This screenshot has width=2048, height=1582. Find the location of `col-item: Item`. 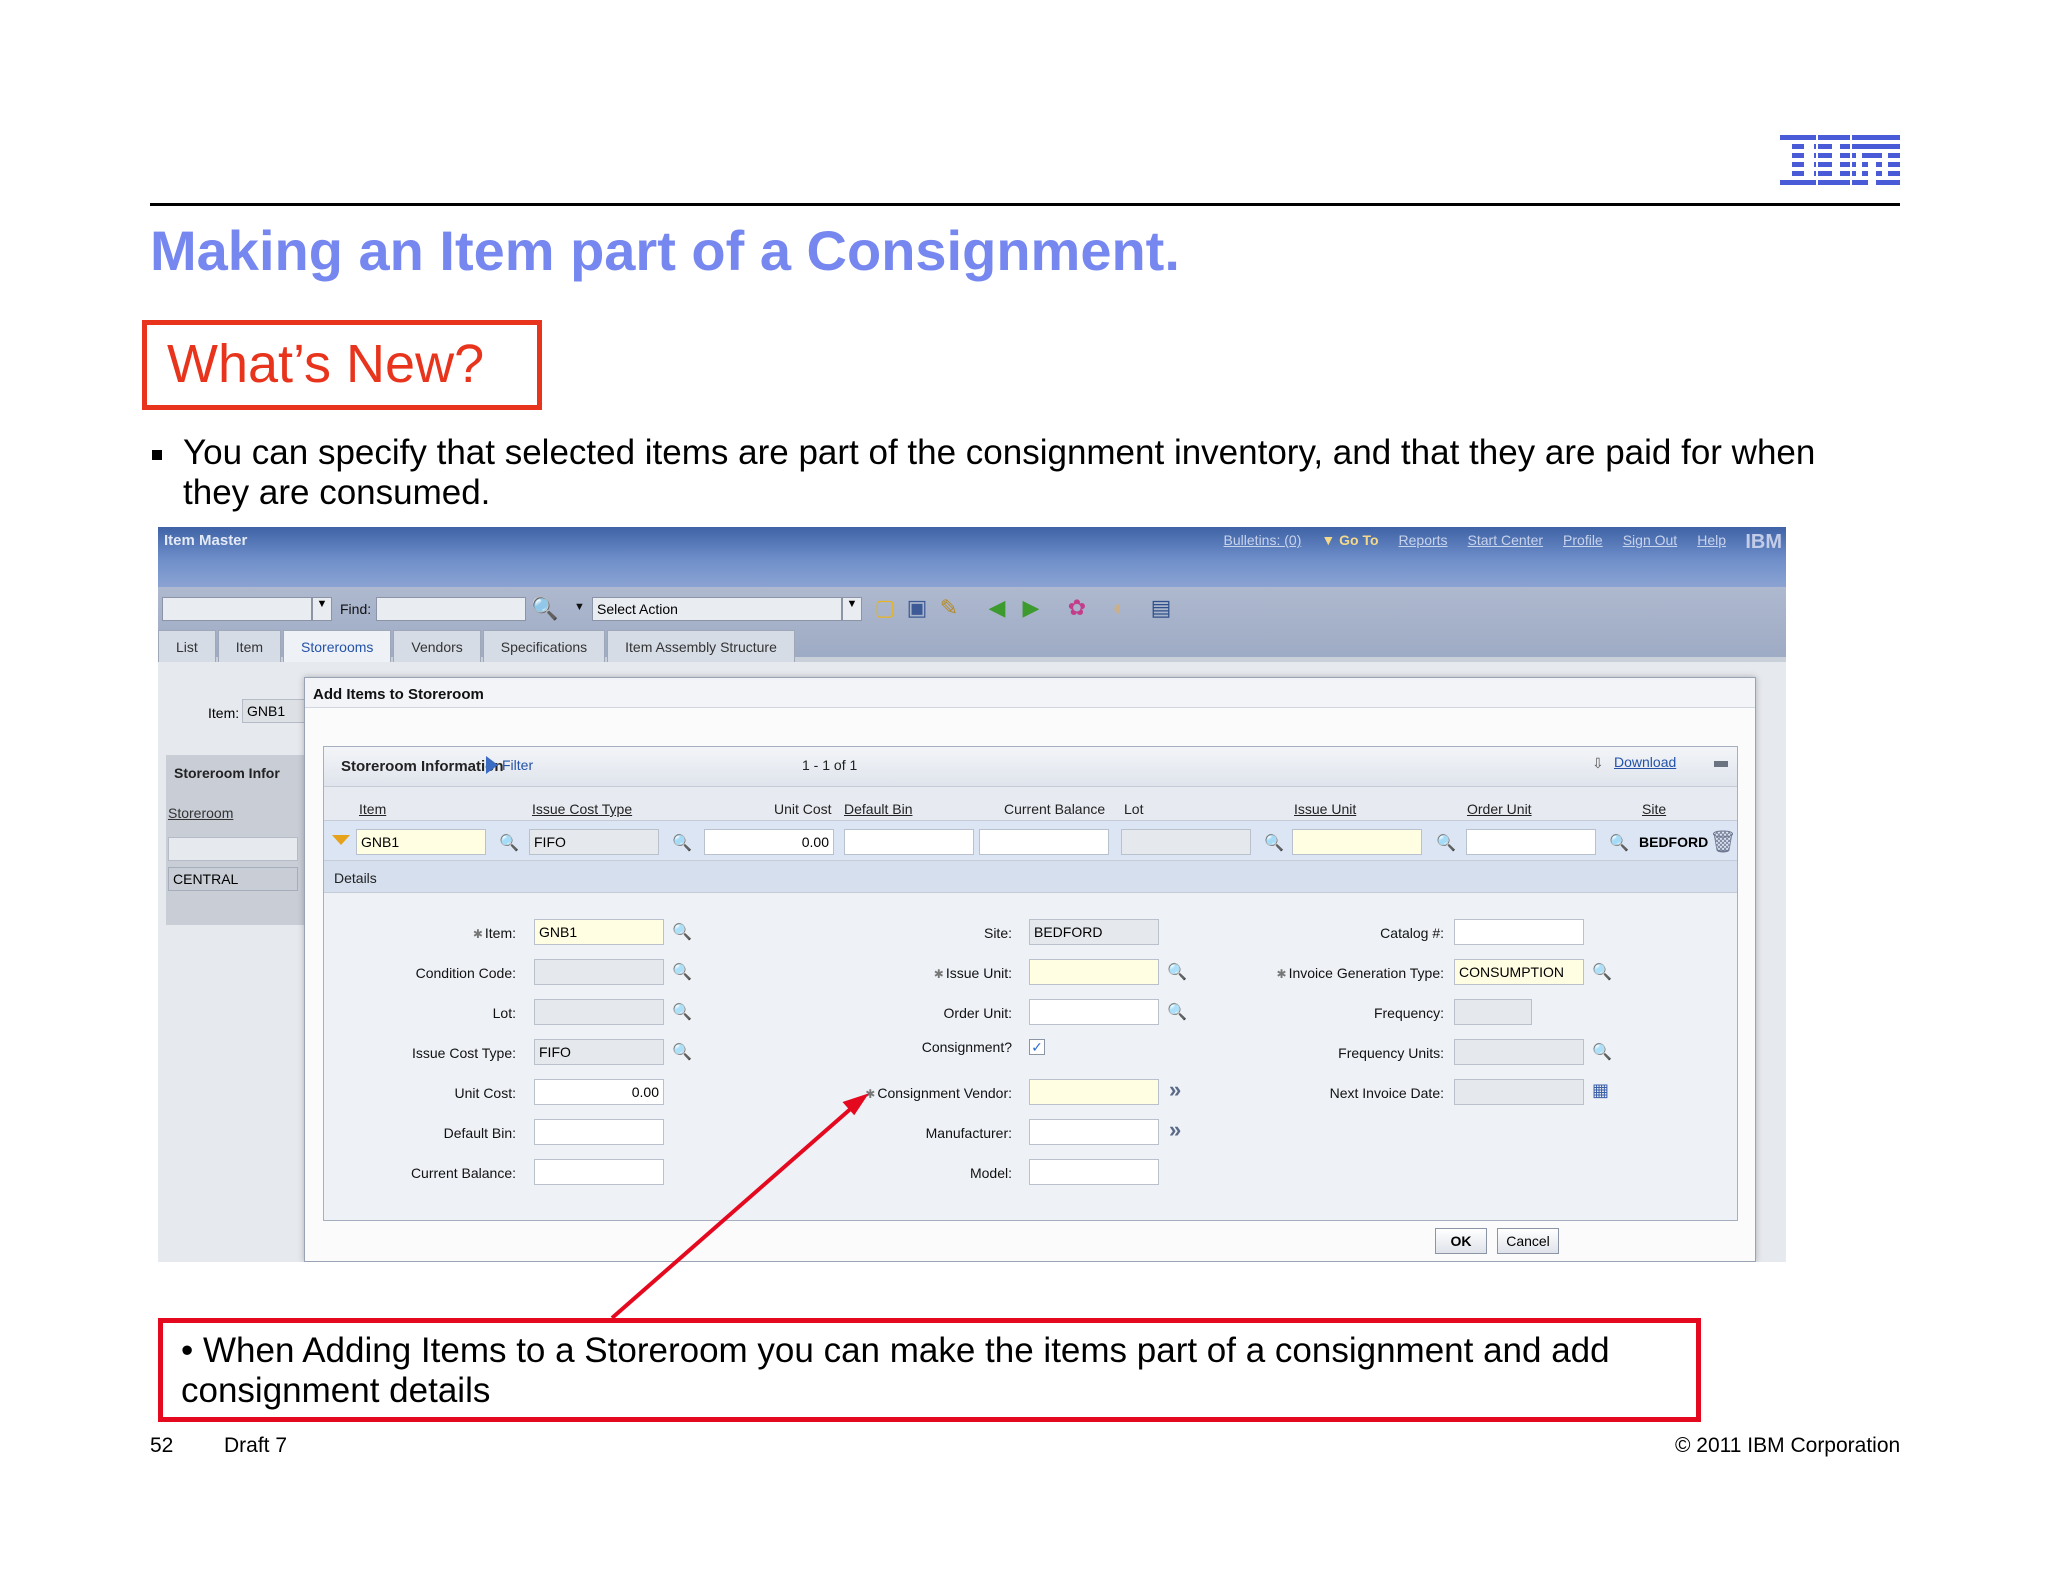

col-item: Item is located at coordinates (372, 809).